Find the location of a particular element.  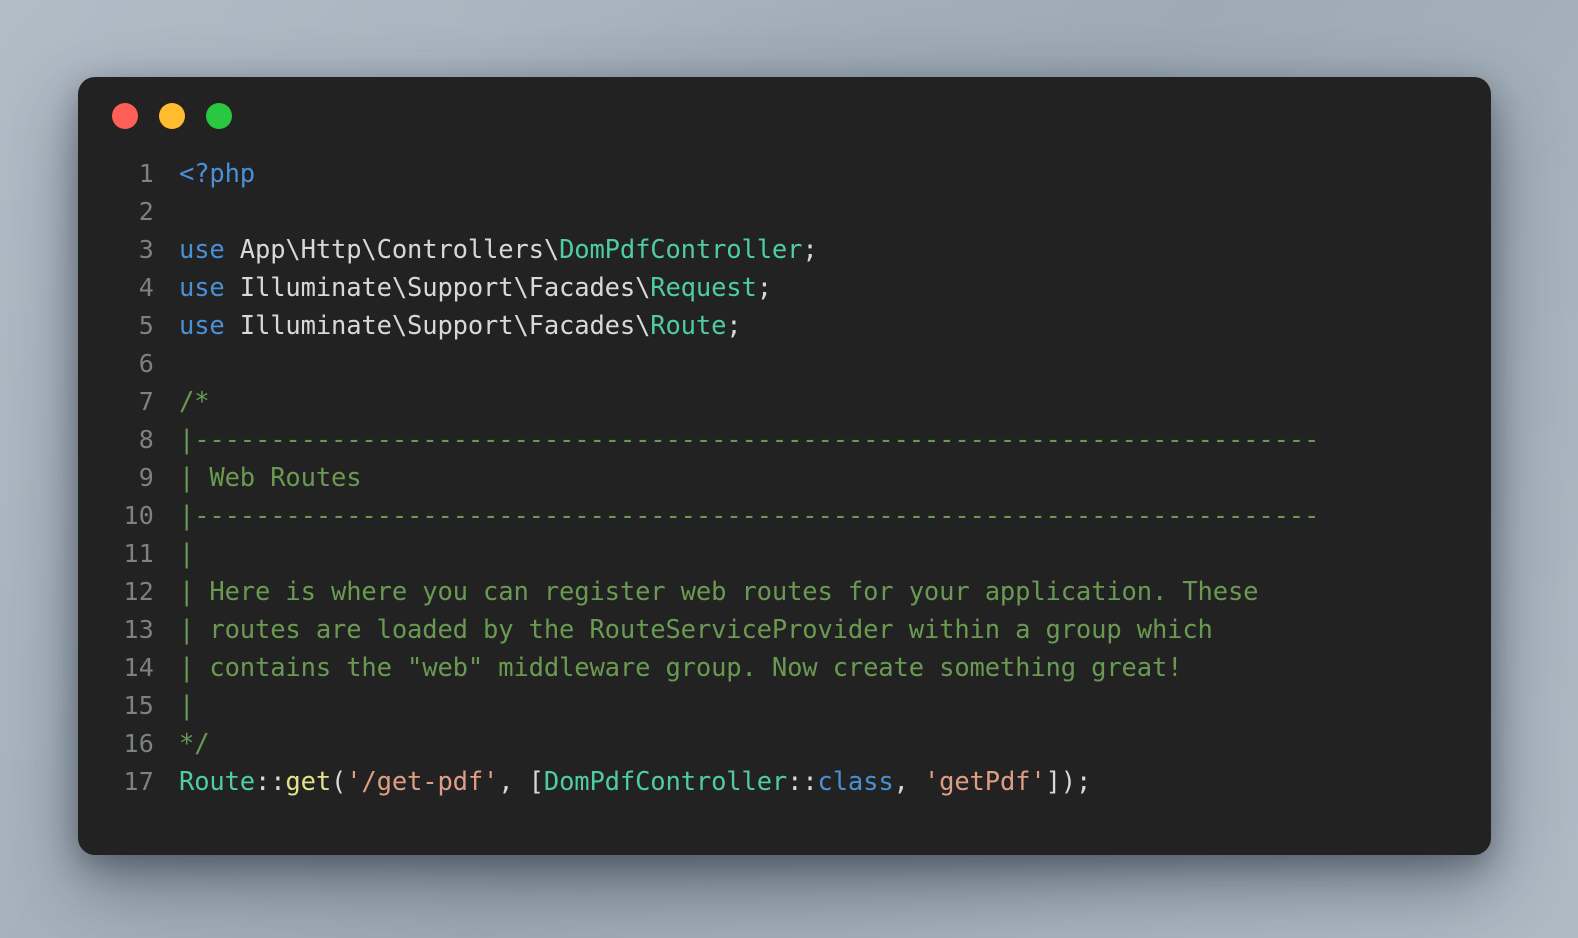

code-text: */ is located at coordinates (182, 744).